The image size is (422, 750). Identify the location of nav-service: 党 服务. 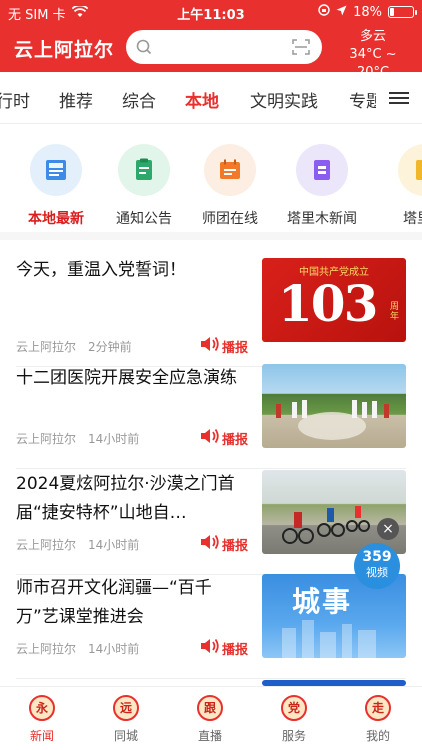
(294, 719).